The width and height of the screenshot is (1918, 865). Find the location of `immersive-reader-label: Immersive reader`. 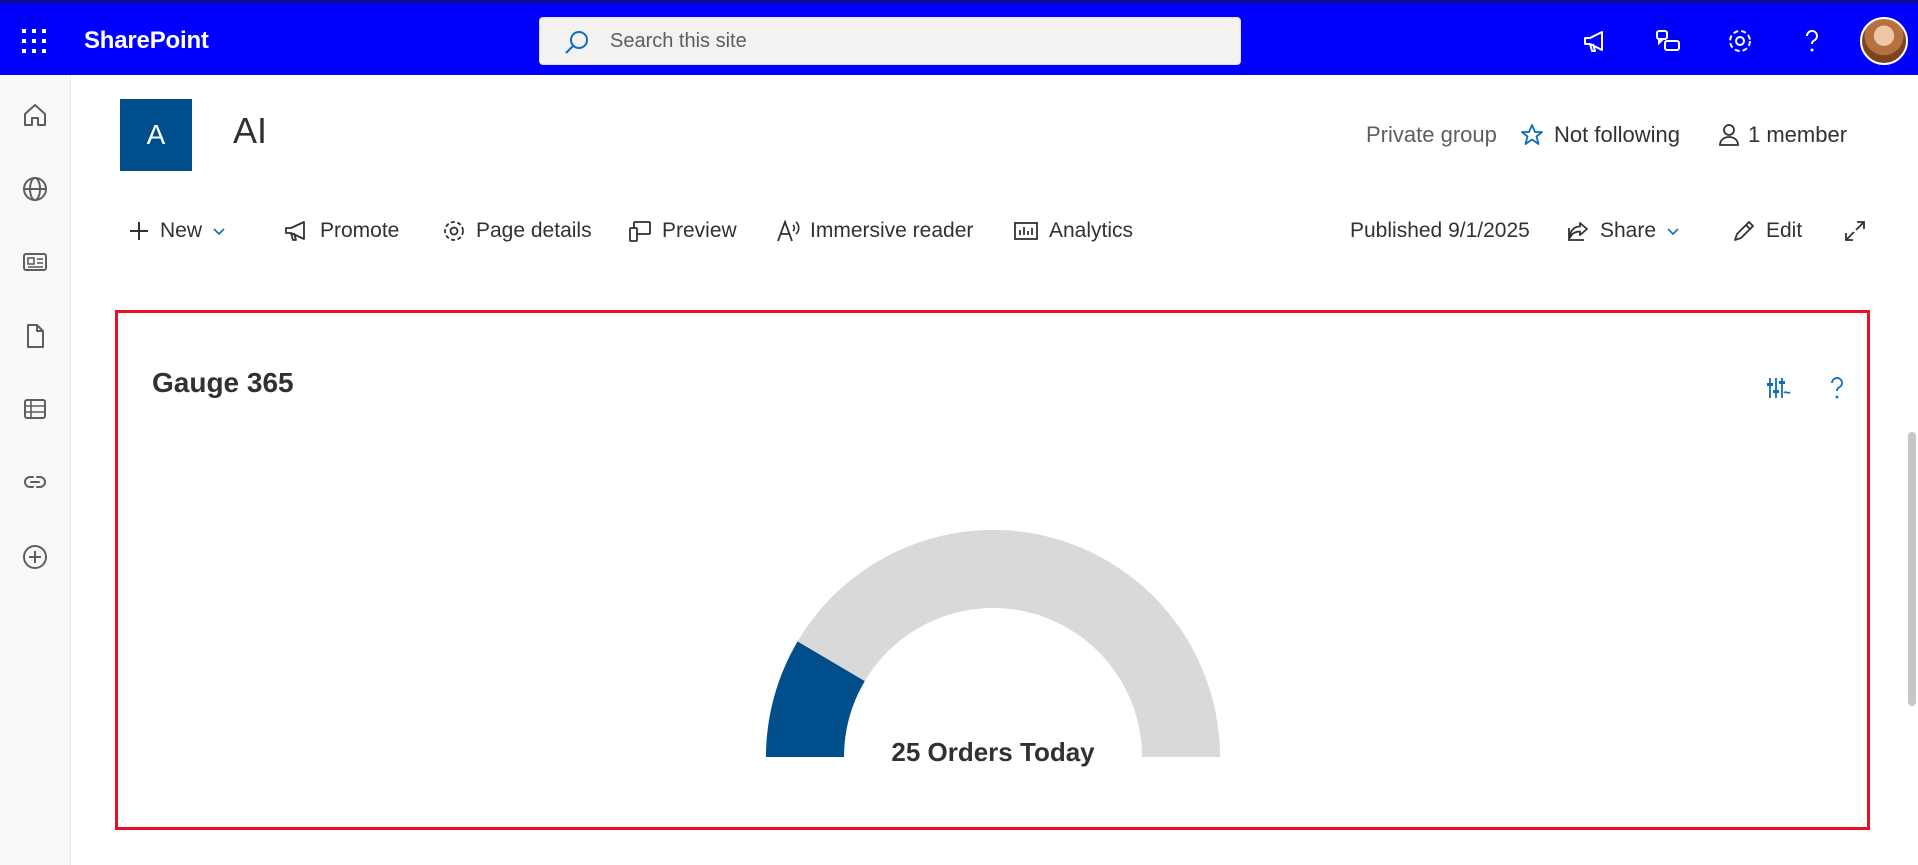

immersive-reader-label: Immersive reader is located at coordinates (892, 230).